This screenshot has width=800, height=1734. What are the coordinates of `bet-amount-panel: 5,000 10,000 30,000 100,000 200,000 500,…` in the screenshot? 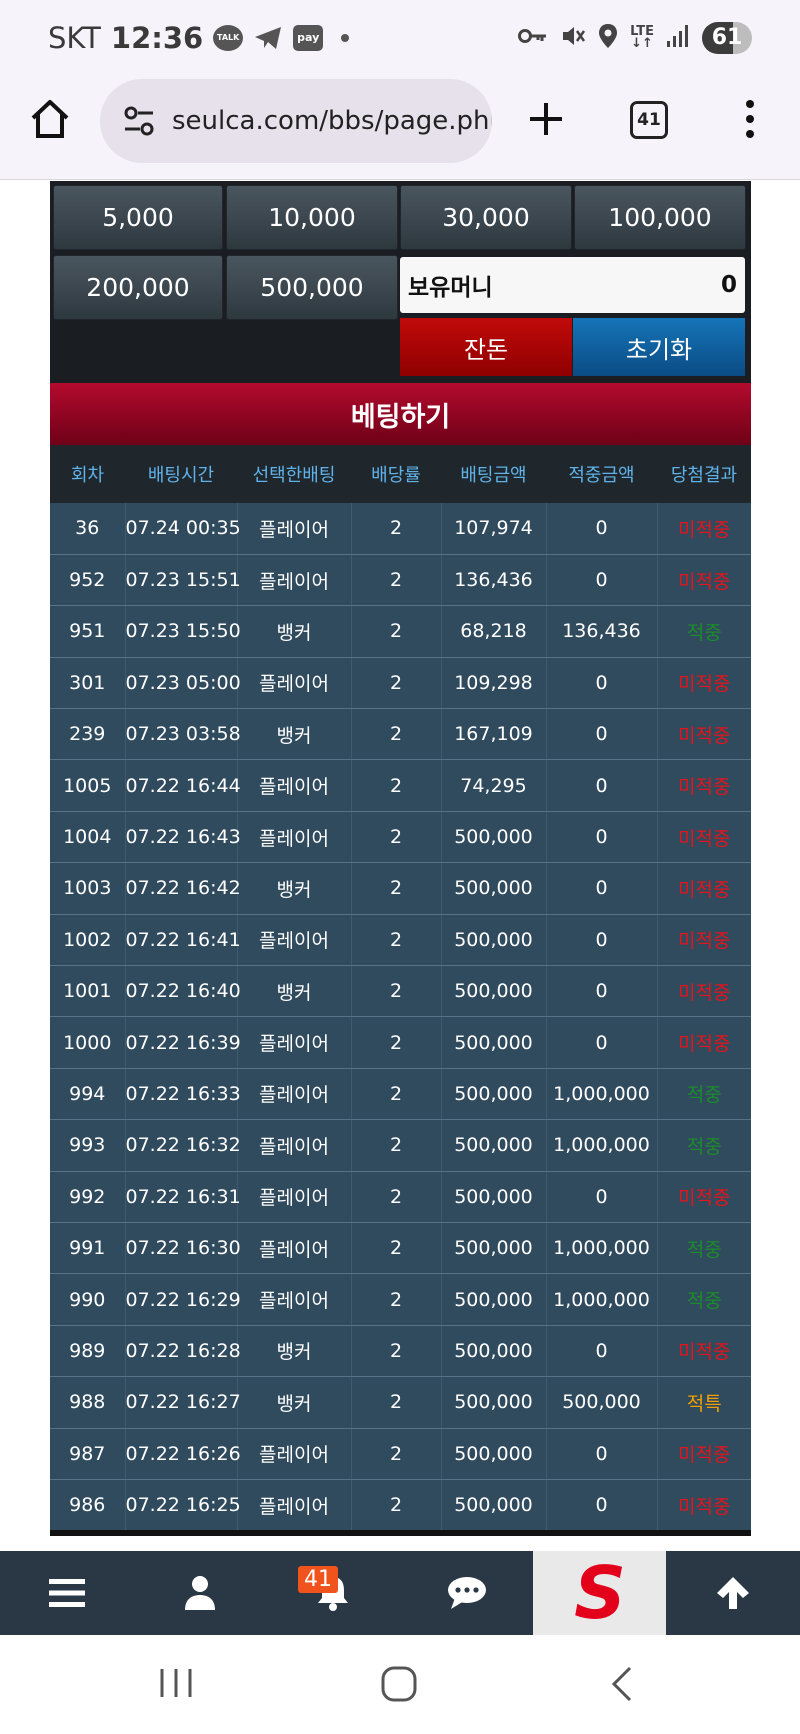 It's located at (400, 282).